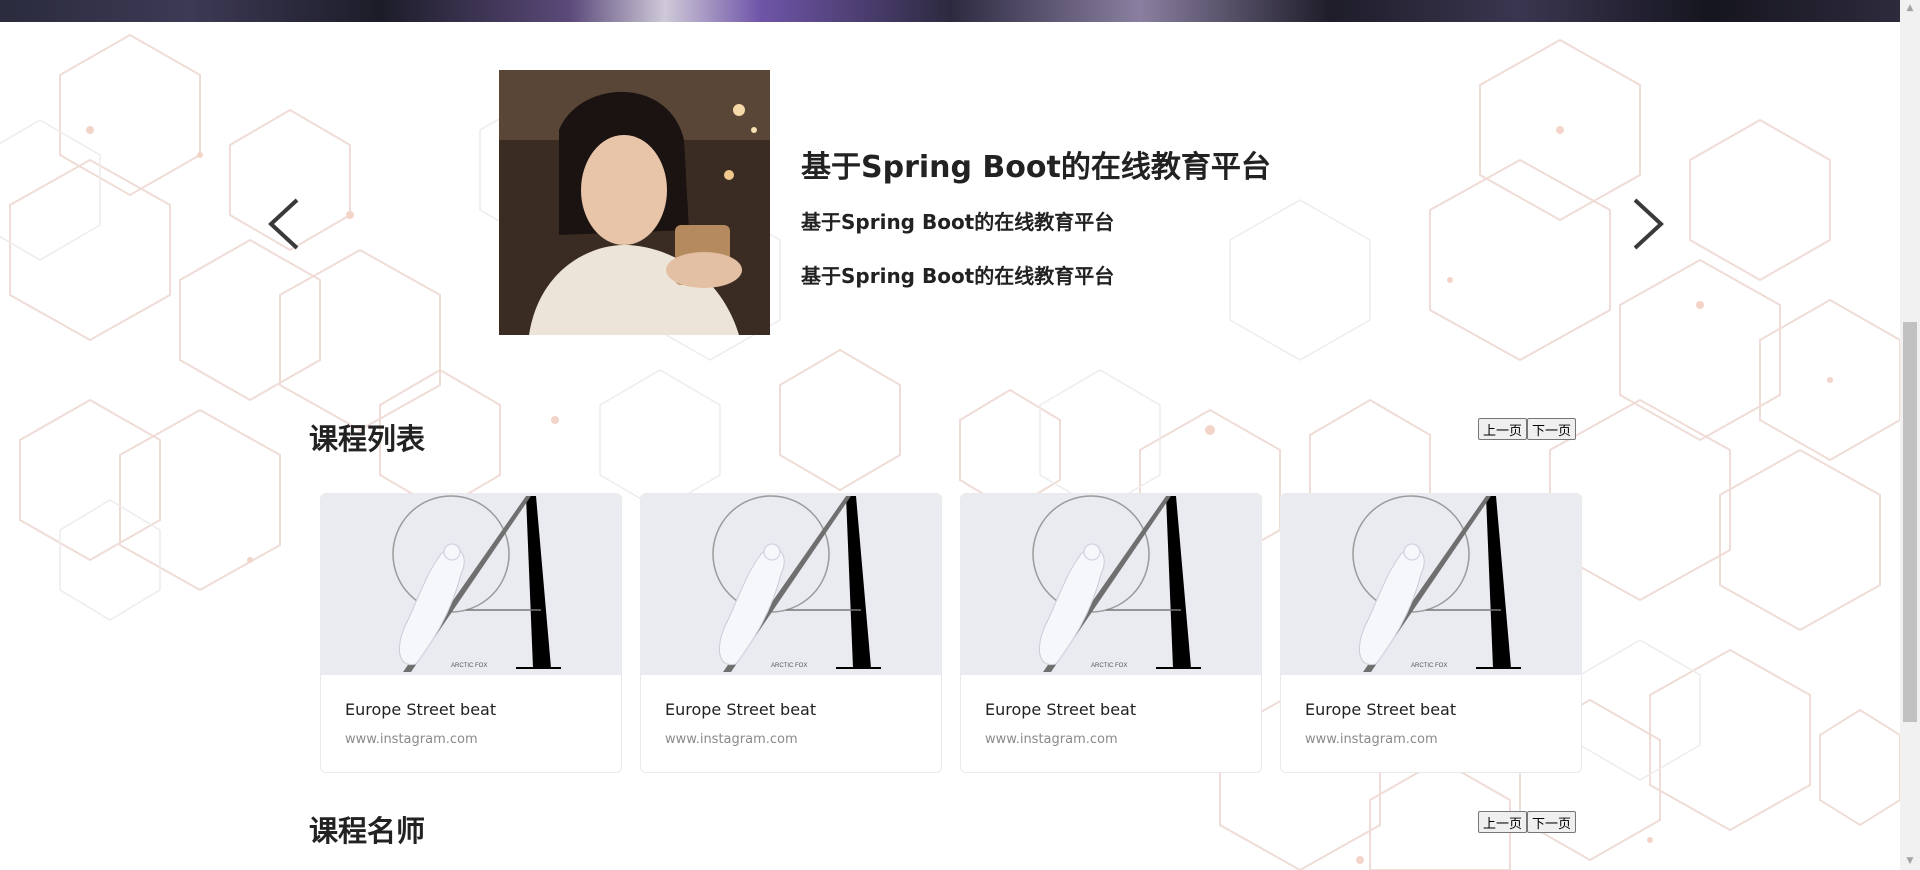  I want to click on scroll-up-icon: ▲, so click(1910, 8).